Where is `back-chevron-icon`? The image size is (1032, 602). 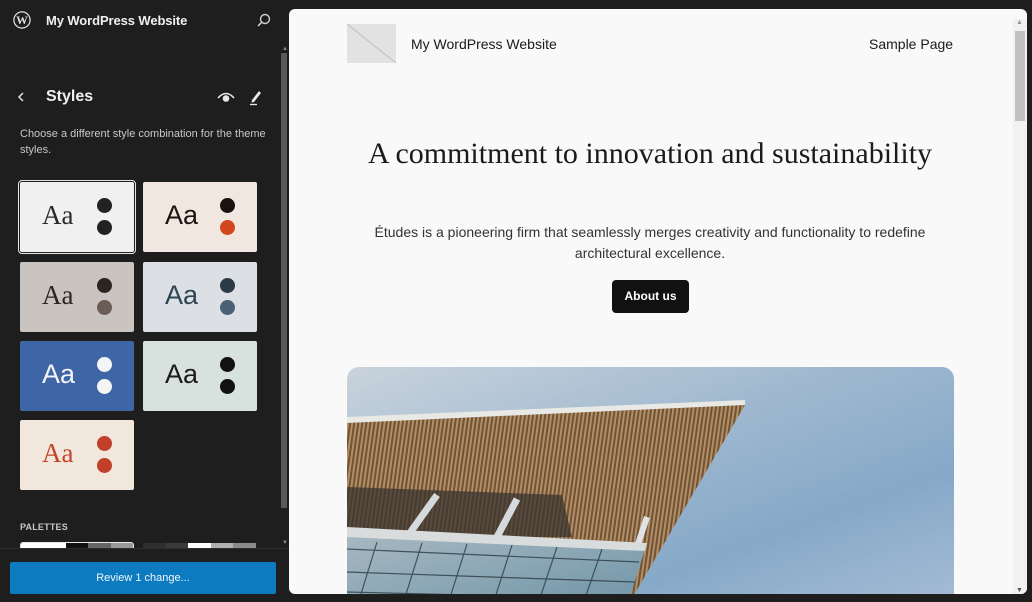 back-chevron-icon is located at coordinates (22, 97).